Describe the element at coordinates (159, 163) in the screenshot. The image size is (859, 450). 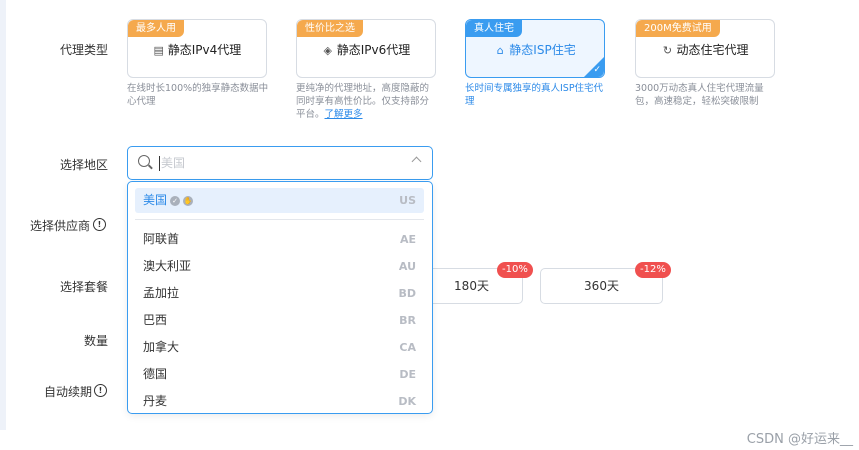
I see `text-caret` at that location.